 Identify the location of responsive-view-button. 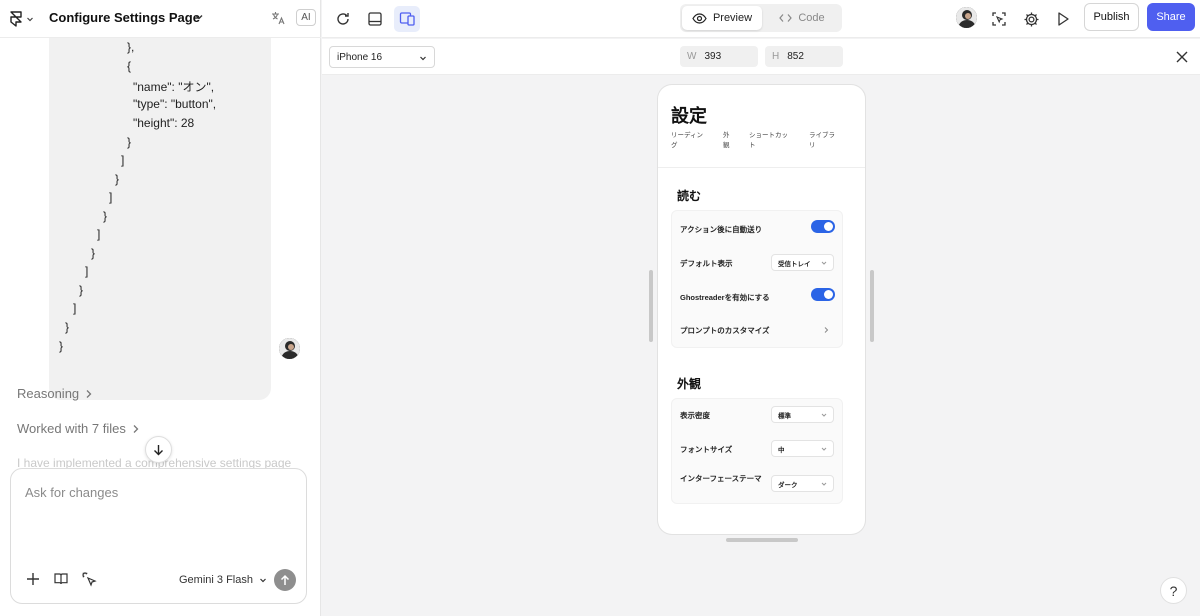
(407, 19).